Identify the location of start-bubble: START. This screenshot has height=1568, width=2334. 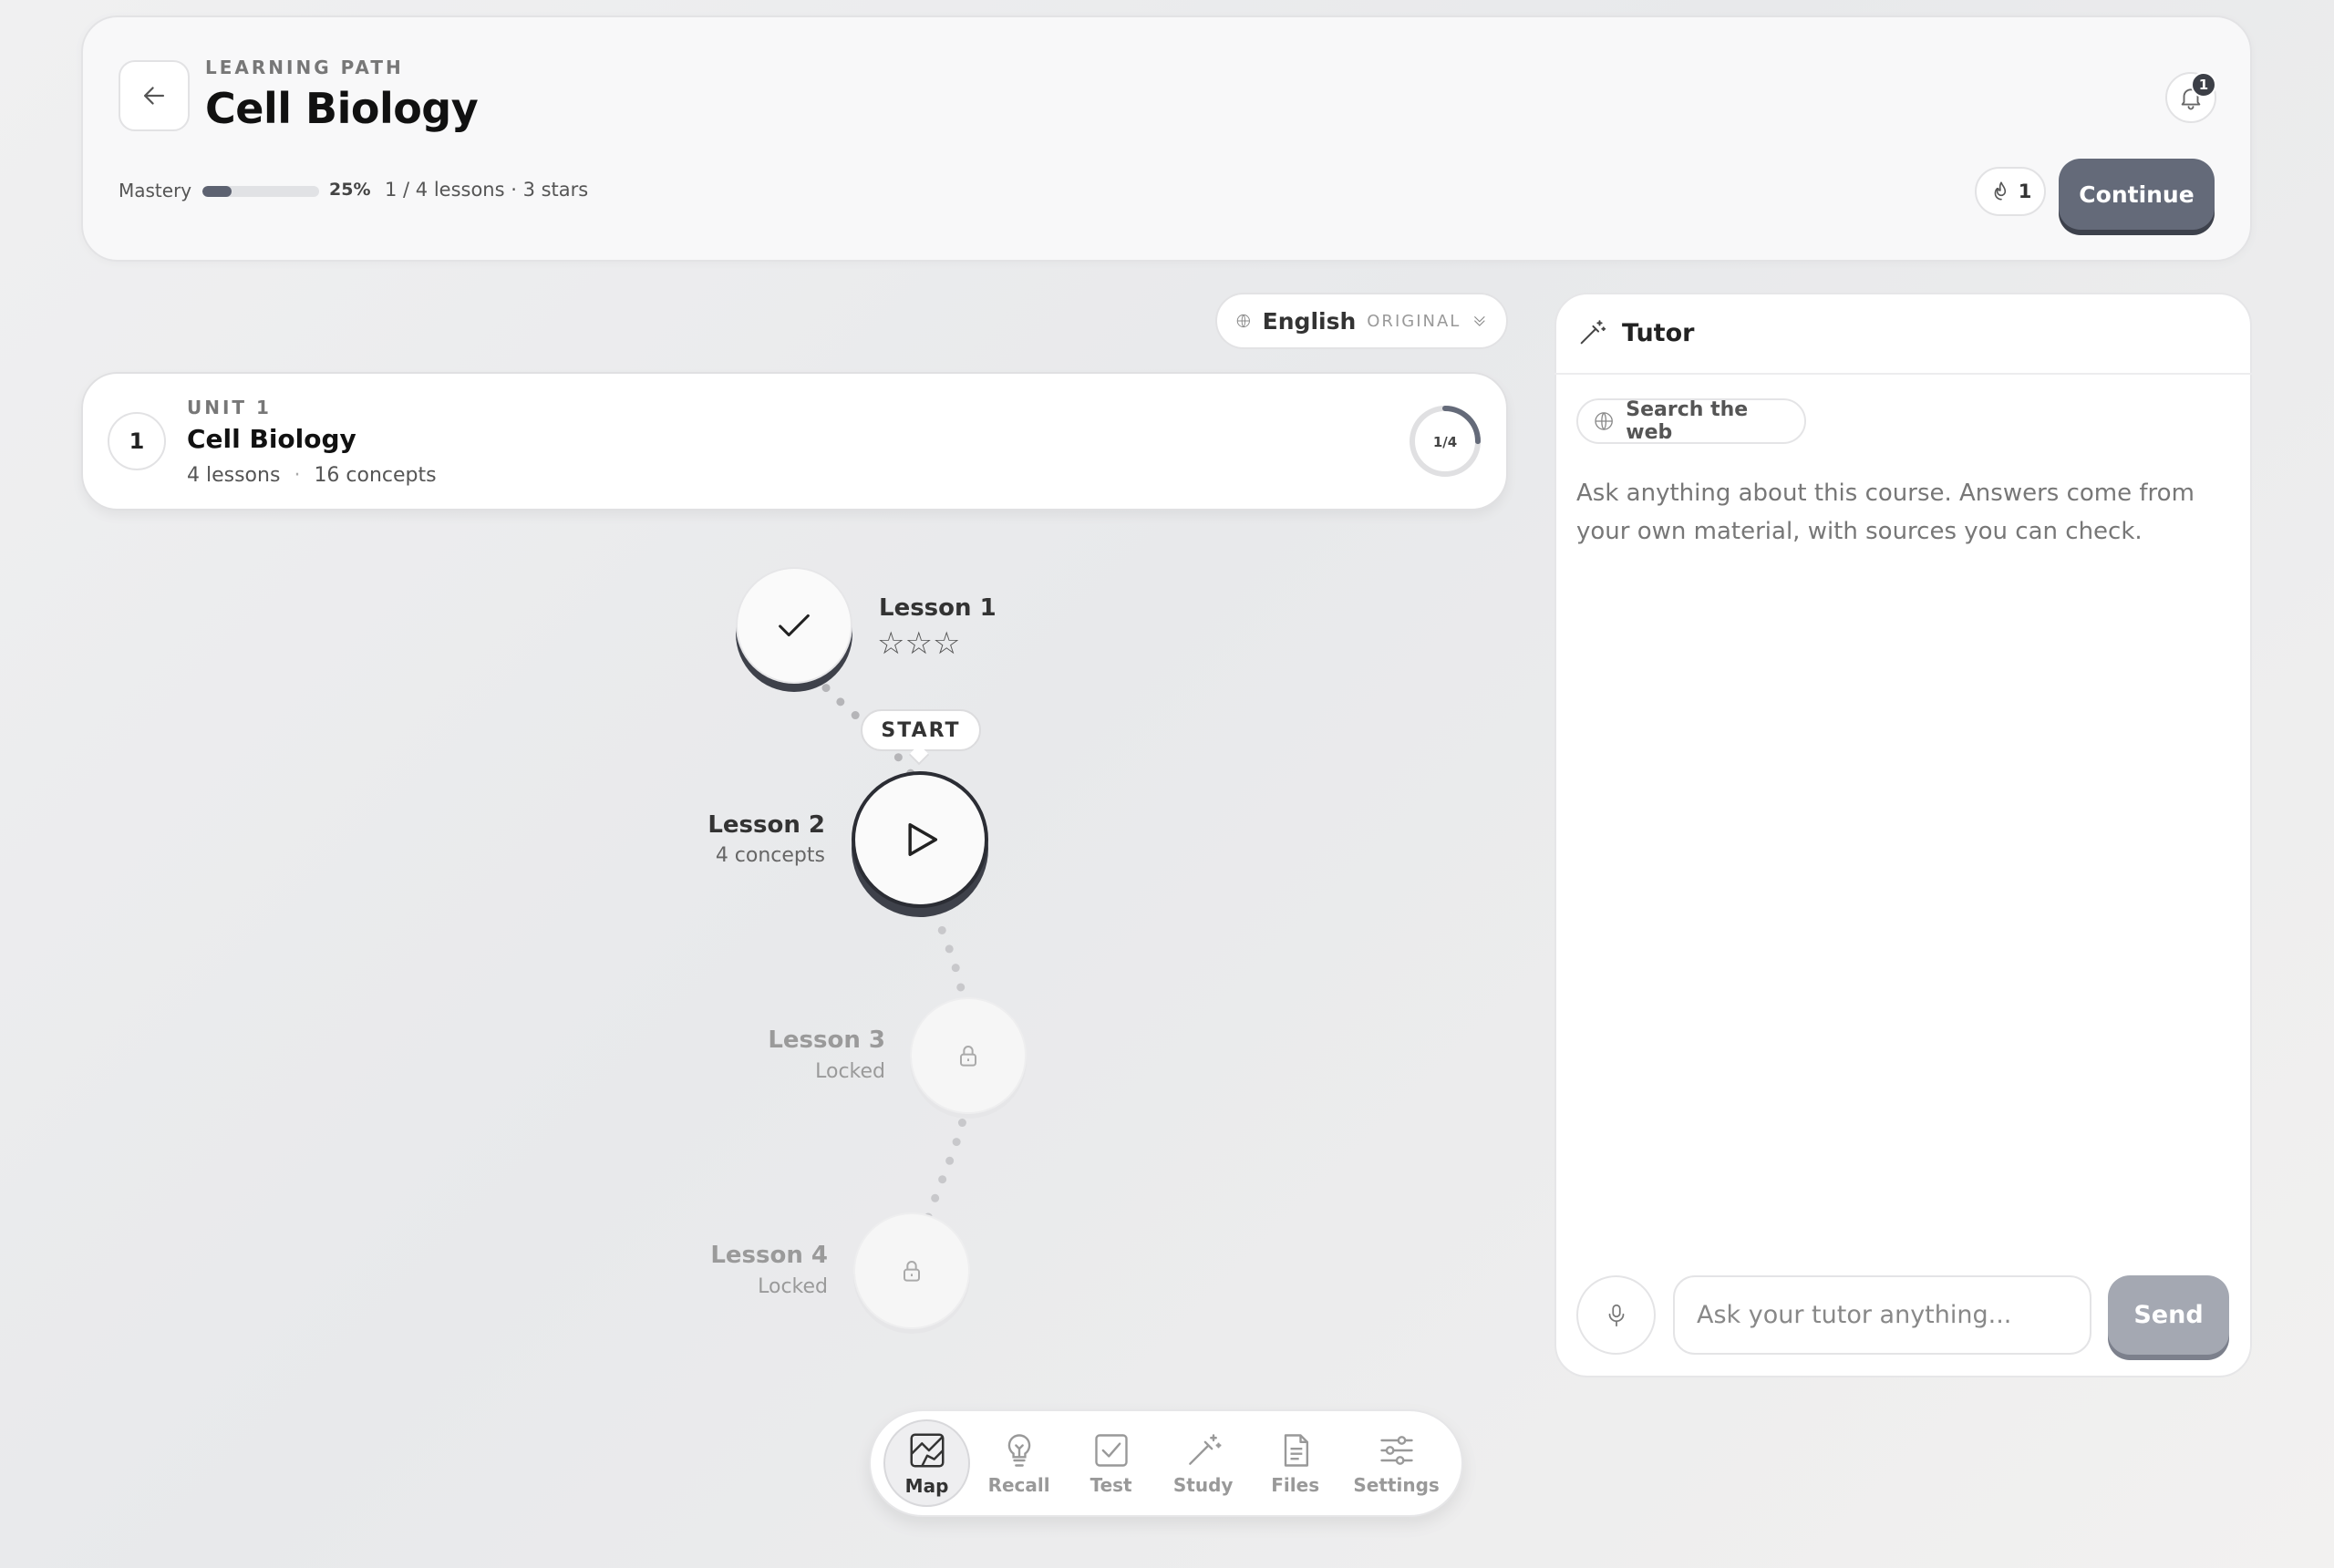
(921, 730).